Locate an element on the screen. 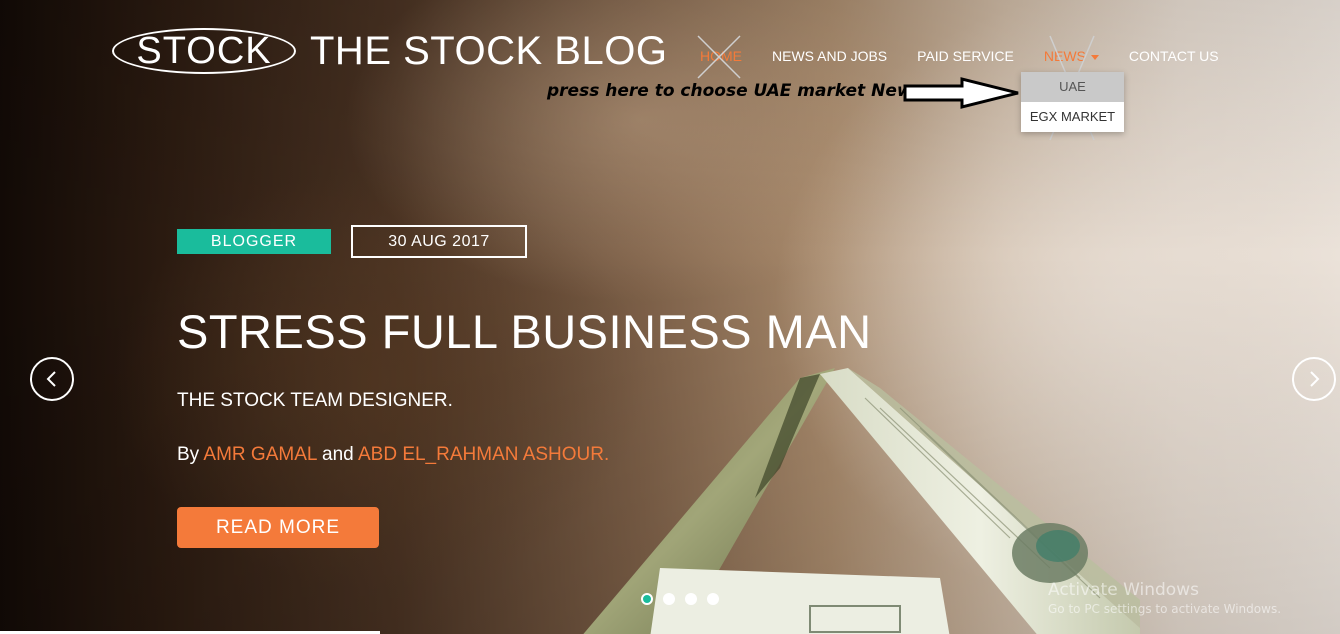 Image resolution: width=1340 pixels, height=634 pixels. slide-byline: By AMR GAMAL and ABD EL_RAHMAN ASHOUR. is located at coordinates (393, 455).